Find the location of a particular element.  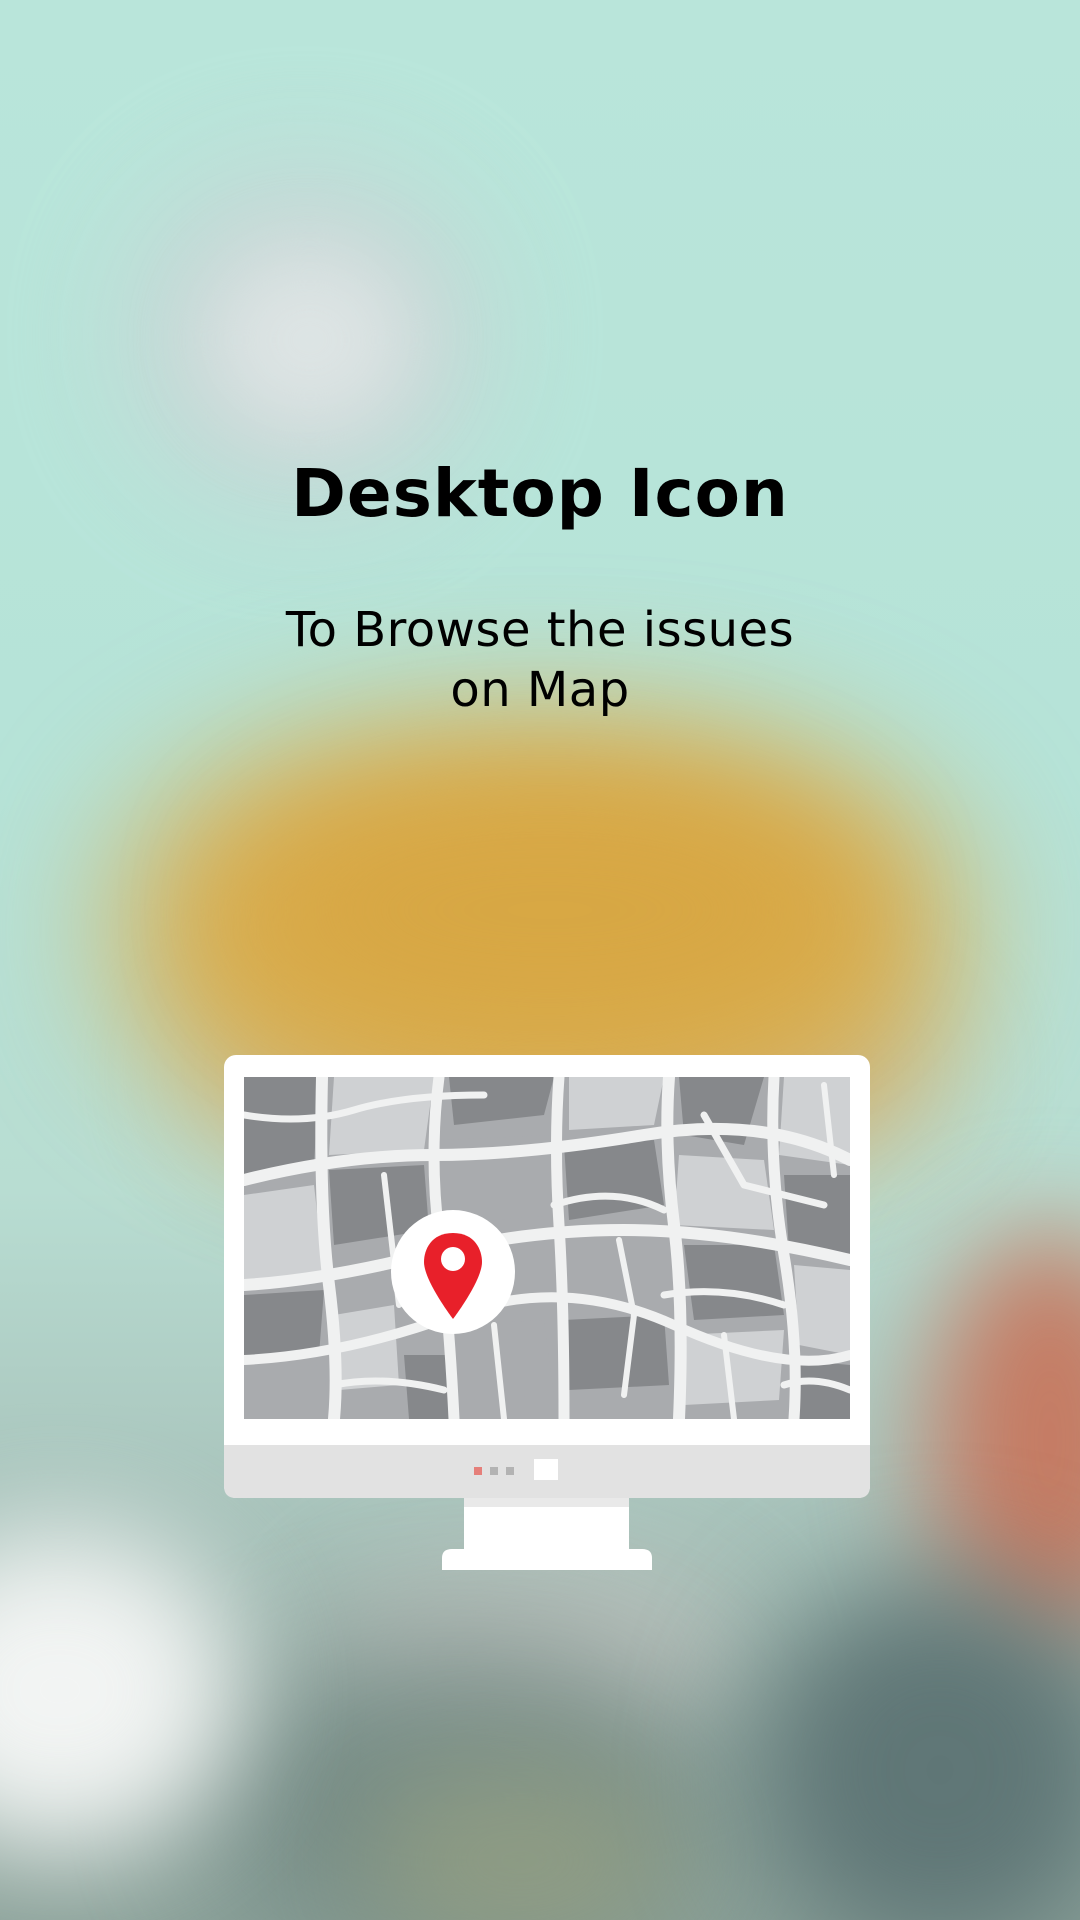

subtitle-line-2: on Map is located at coordinates (540, 690).